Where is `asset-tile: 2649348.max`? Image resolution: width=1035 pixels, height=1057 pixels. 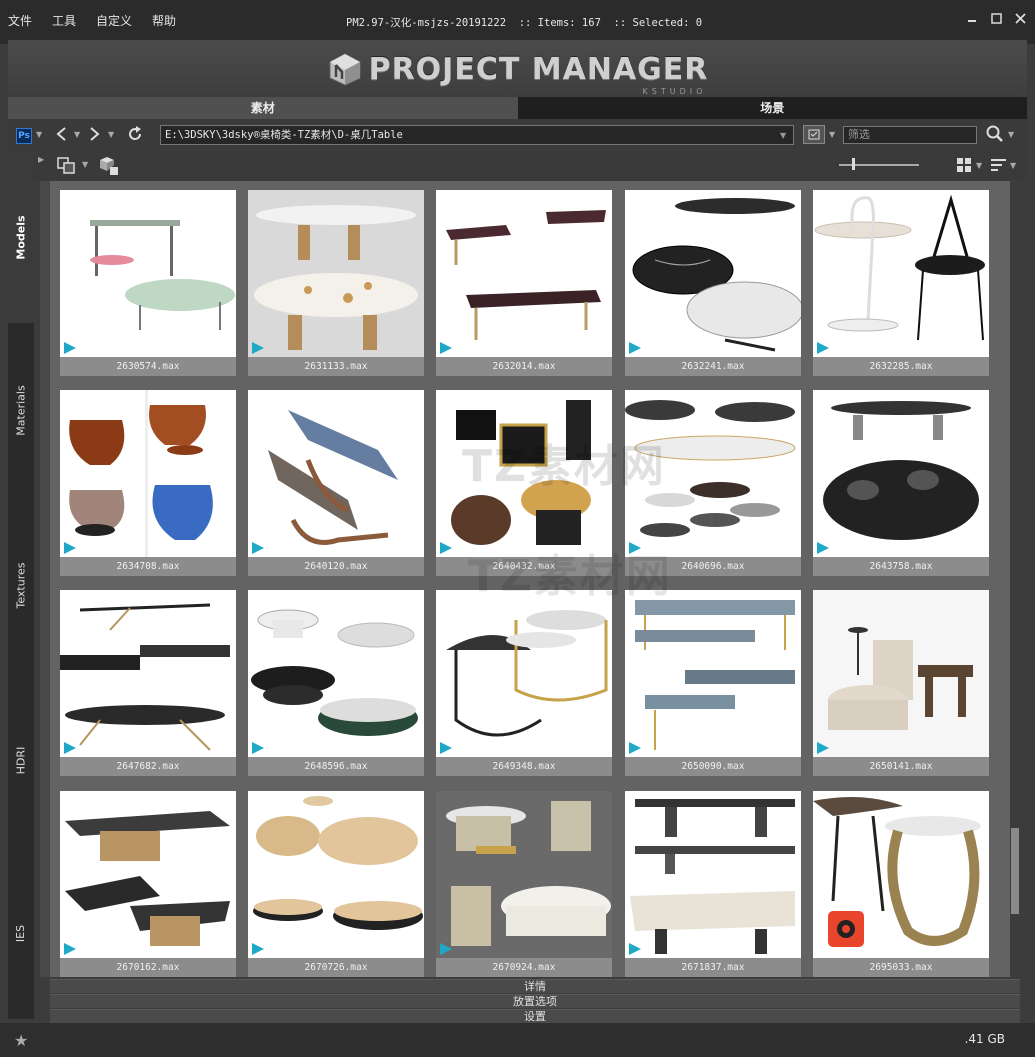
asset-tile: 2649348.max is located at coordinates (524, 683).